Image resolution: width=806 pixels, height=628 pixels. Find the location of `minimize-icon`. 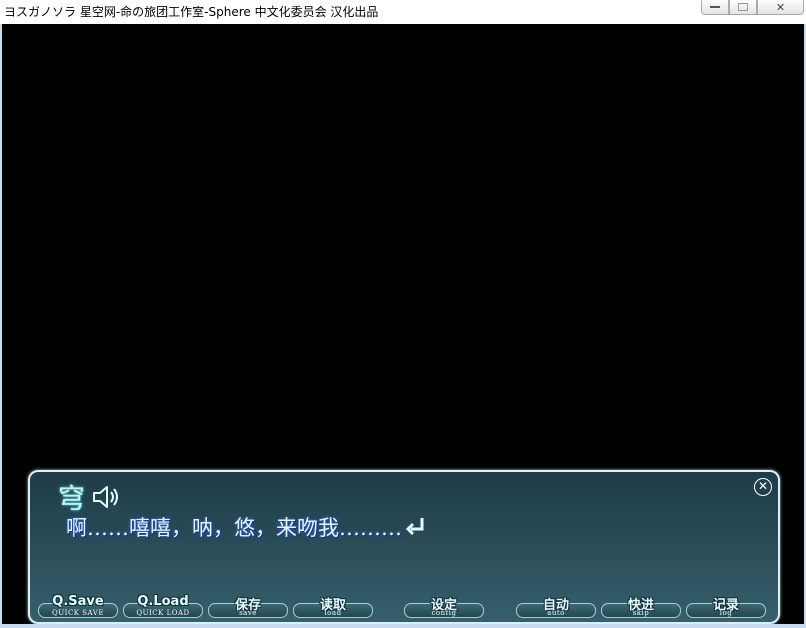

minimize-icon is located at coordinates (715, 7).